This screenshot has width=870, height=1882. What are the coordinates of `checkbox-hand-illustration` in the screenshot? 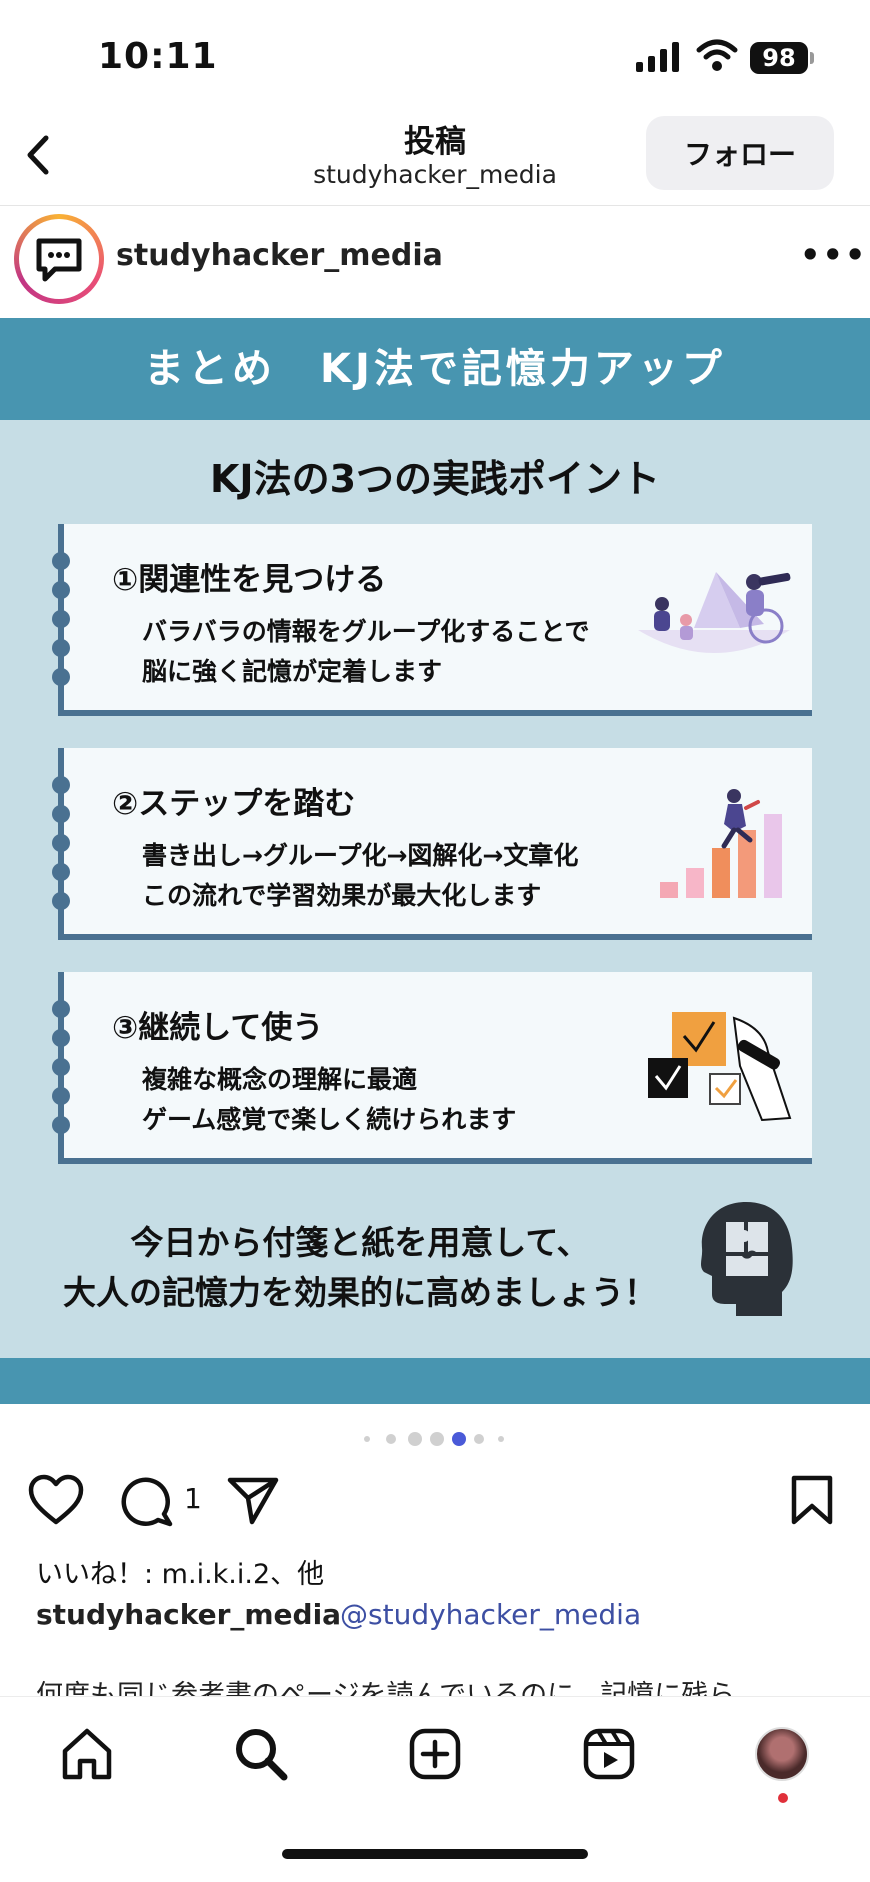 It's located at (720, 1067).